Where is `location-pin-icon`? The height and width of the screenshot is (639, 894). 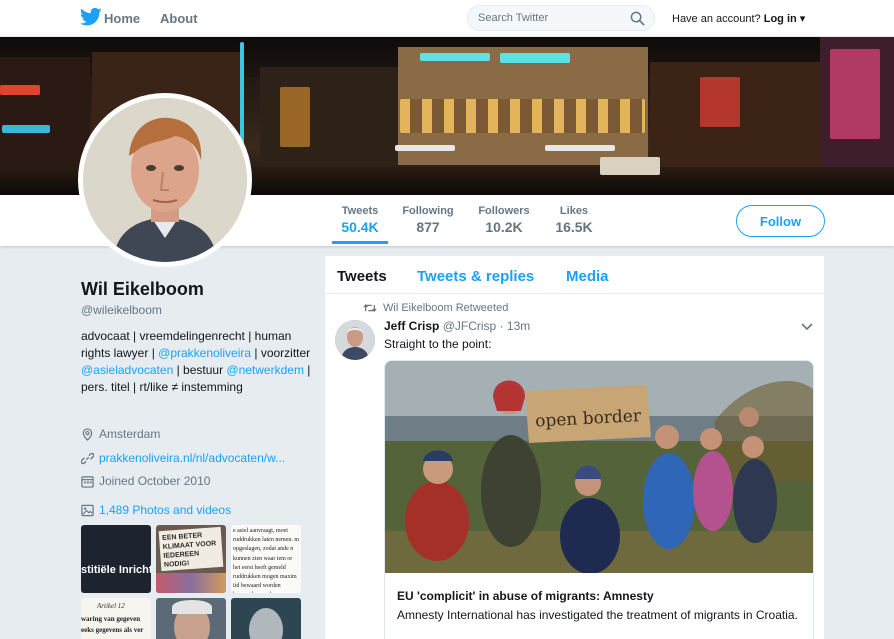
location-pin-icon is located at coordinates (87, 434).